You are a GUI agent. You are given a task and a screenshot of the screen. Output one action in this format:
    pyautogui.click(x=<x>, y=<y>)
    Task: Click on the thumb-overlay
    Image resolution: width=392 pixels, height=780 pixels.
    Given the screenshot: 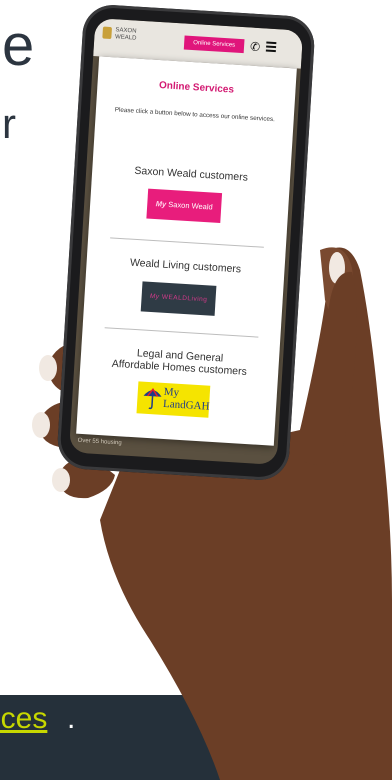 What is the action you would take?
    pyautogui.click(x=328, y=368)
    